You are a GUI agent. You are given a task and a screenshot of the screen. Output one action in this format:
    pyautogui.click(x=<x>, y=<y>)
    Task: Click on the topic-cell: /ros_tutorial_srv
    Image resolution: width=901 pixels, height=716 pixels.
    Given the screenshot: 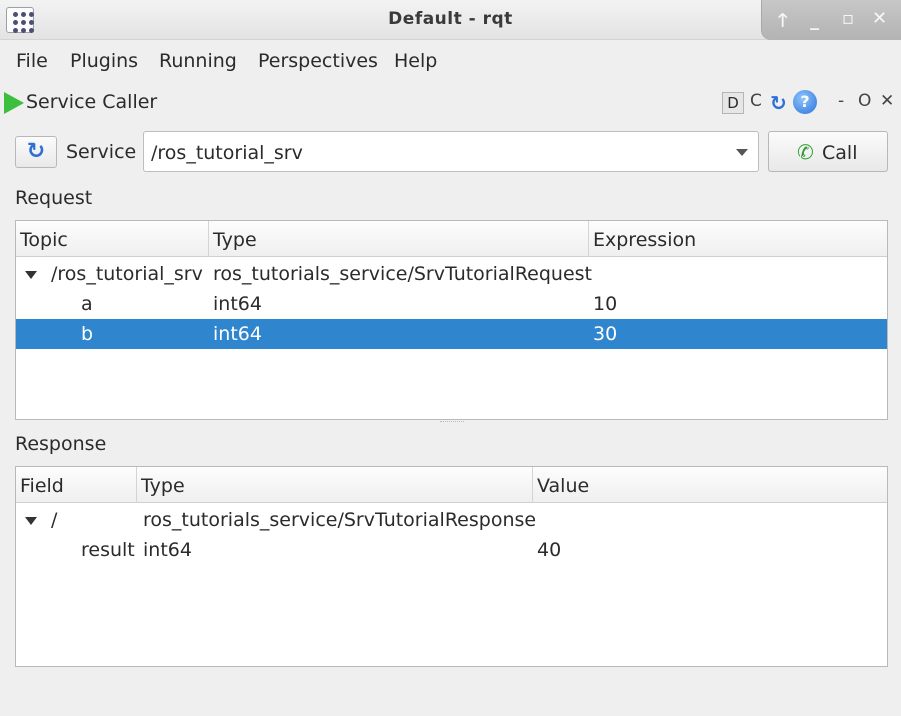 What is the action you would take?
    pyautogui.click(x=127, y=274)
    